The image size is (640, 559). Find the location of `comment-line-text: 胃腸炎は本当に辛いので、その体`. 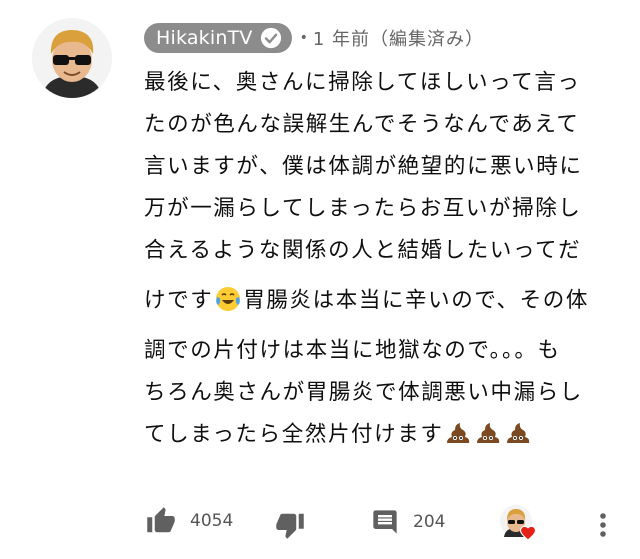

comment-line-text: 胃腸炎は本当に辛いので、その体 is located at coordinates (416, 300).